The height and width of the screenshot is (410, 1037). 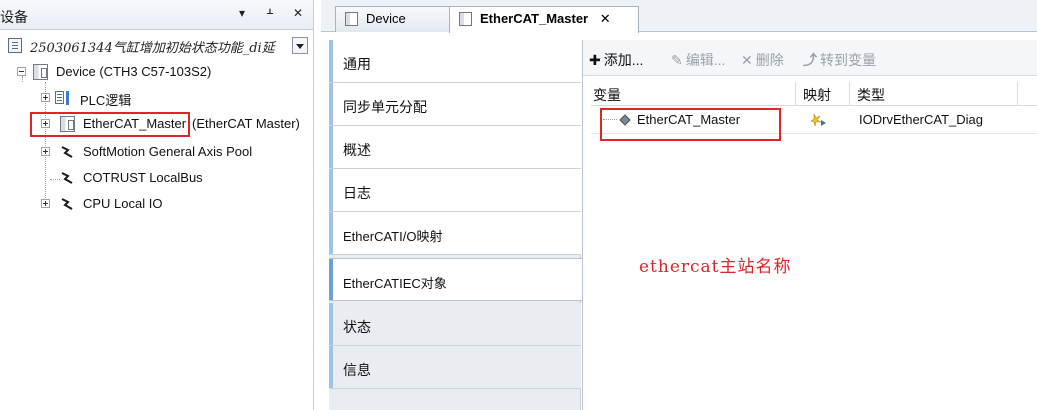 I want to click on variable-type: IODrvEtherCAT_Diag, so click(x=921, y=119).